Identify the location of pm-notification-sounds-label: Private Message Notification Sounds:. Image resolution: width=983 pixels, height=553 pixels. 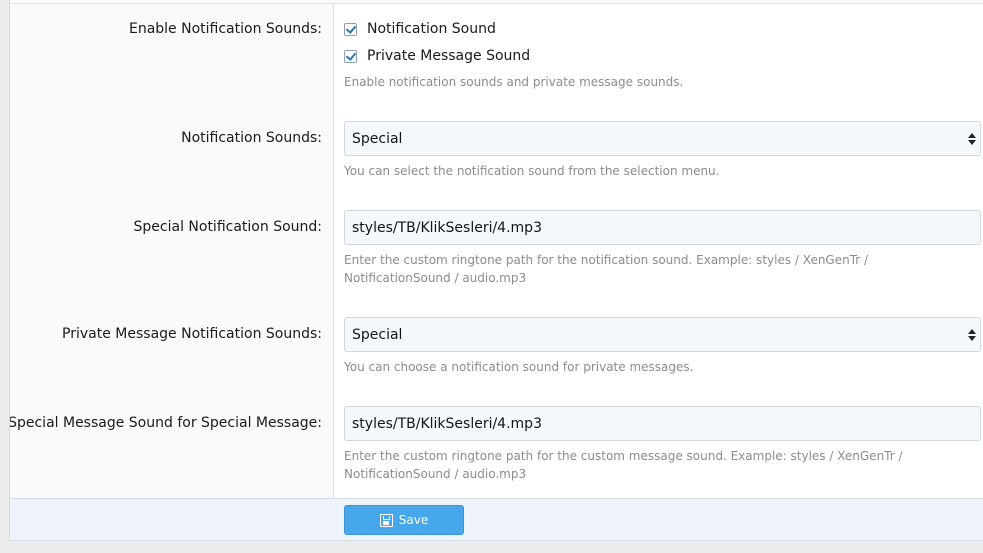
(192, 334).